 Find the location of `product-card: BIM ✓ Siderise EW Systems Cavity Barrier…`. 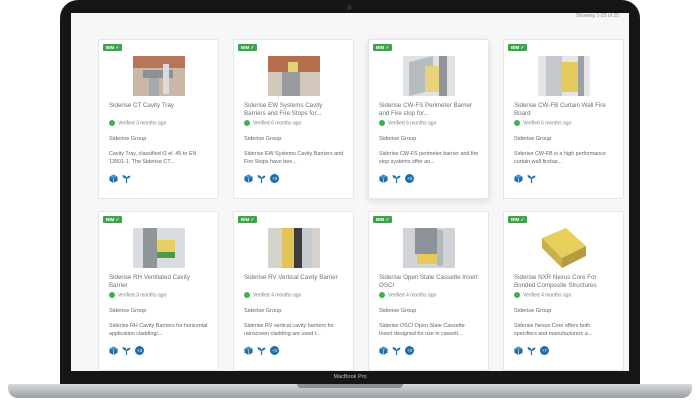

product-card: BIM ✓ Siderise EW Systems Cavity Barrier… is located at coordinates (293, 119).